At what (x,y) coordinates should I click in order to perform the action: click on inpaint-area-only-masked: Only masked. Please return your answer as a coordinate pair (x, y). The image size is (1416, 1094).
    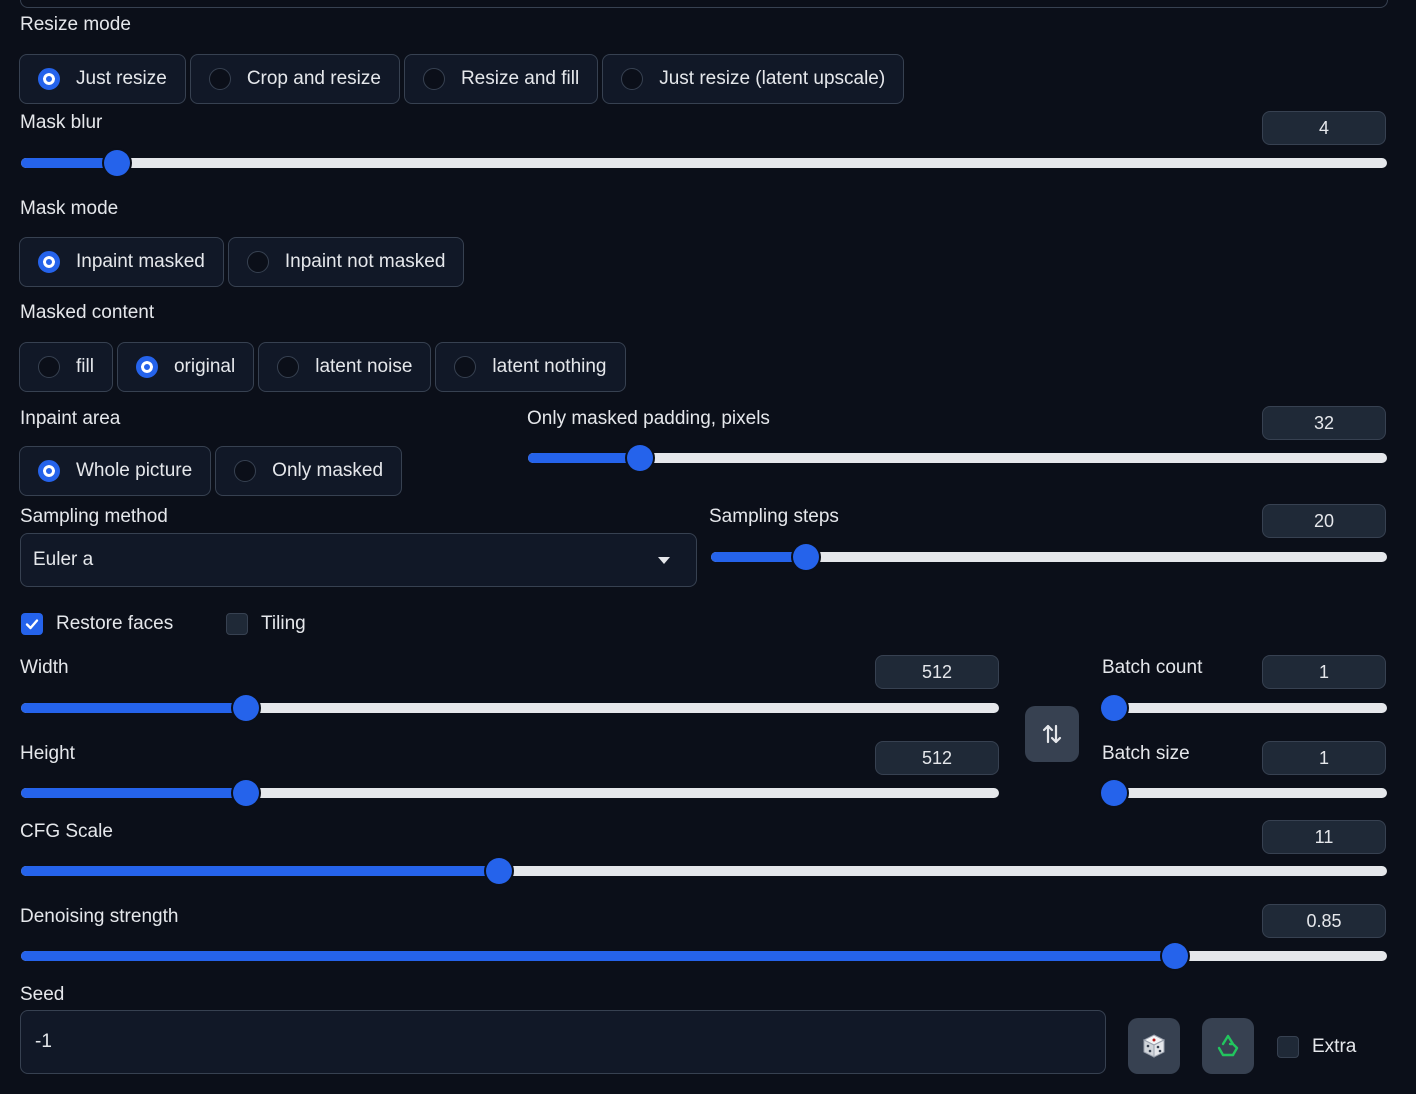
    Looking at the image, I should click on (309, 471).